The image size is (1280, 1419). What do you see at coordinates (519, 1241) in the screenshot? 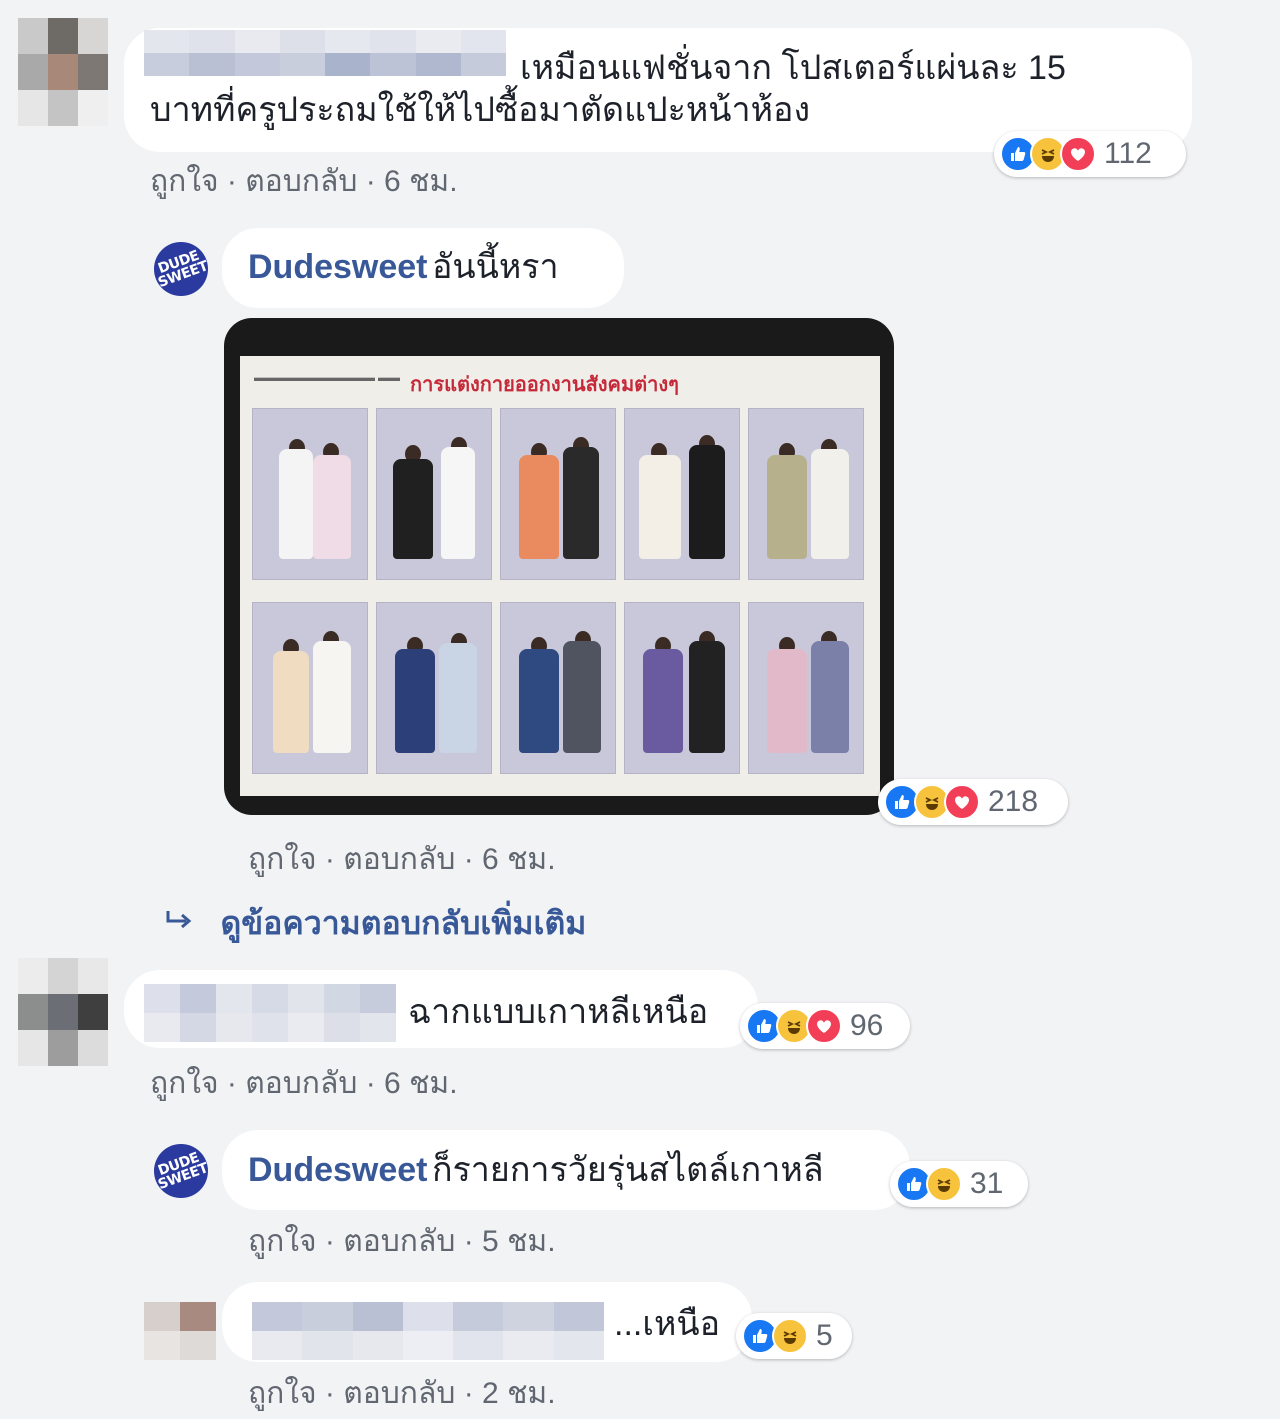
I see `timestamp: 5 ชม.` at bounding box center [519, 1241].